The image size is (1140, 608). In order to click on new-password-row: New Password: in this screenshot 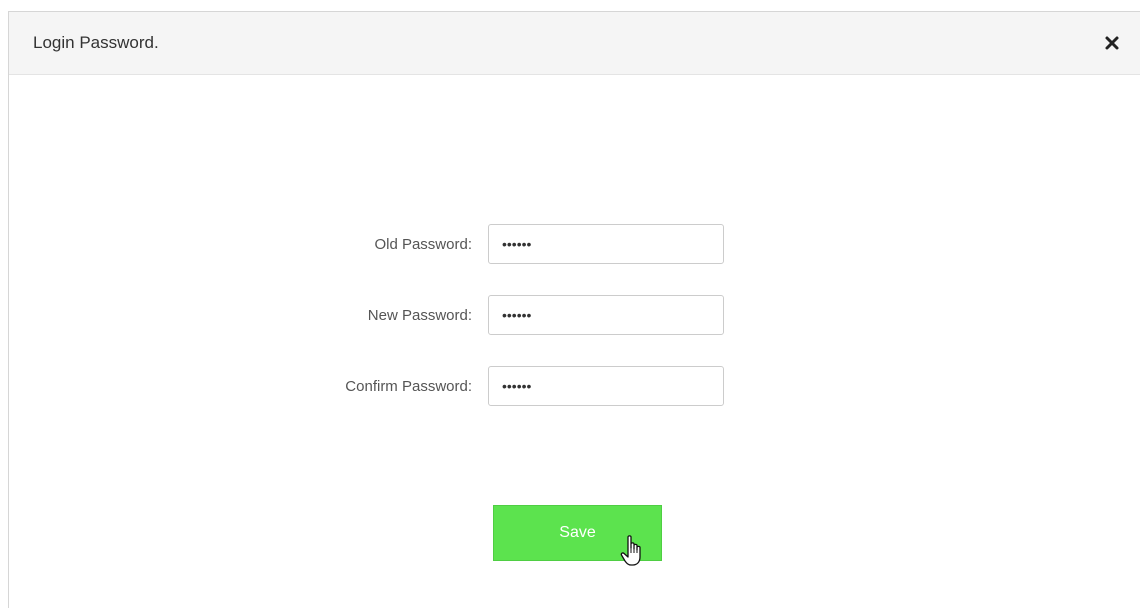, I will do `click(574, 316)`.